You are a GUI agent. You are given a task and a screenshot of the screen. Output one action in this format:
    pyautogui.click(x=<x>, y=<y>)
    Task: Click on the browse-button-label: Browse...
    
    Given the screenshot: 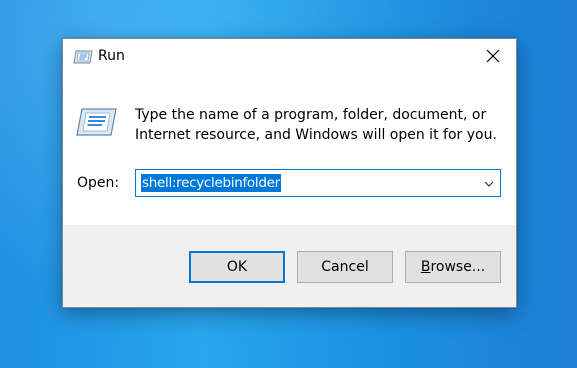 What is the action you would take?
    pyautogui.click(x=453, y=267)
    